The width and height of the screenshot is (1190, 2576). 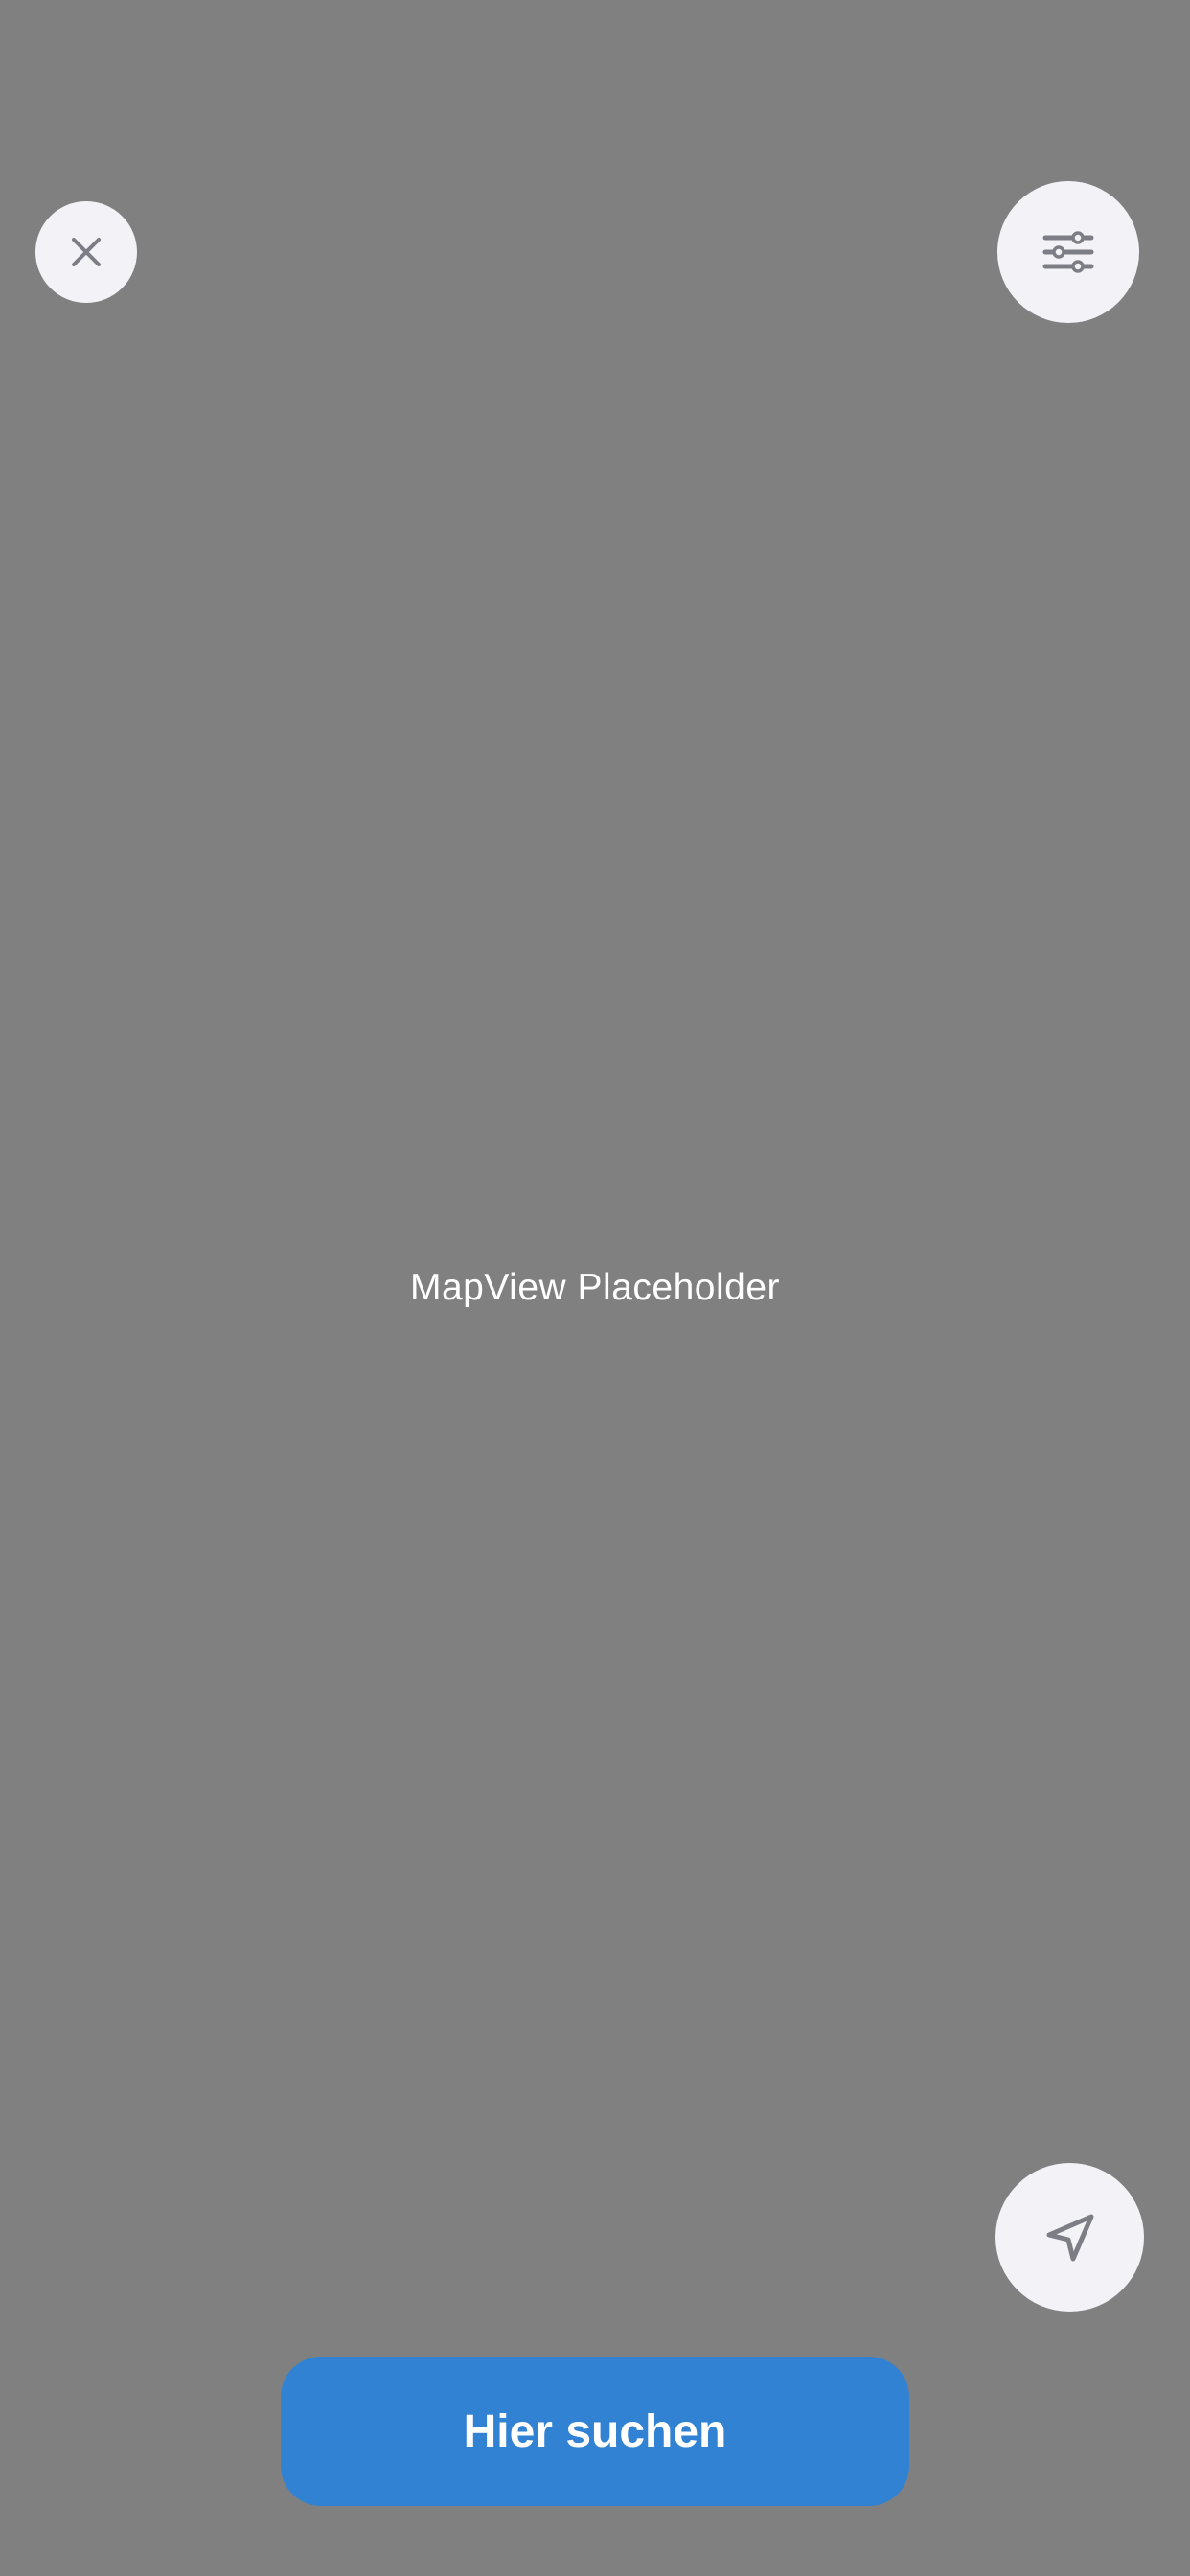 I want to click on search-here-label: Hier suchen, so click(x=595, y=2431).